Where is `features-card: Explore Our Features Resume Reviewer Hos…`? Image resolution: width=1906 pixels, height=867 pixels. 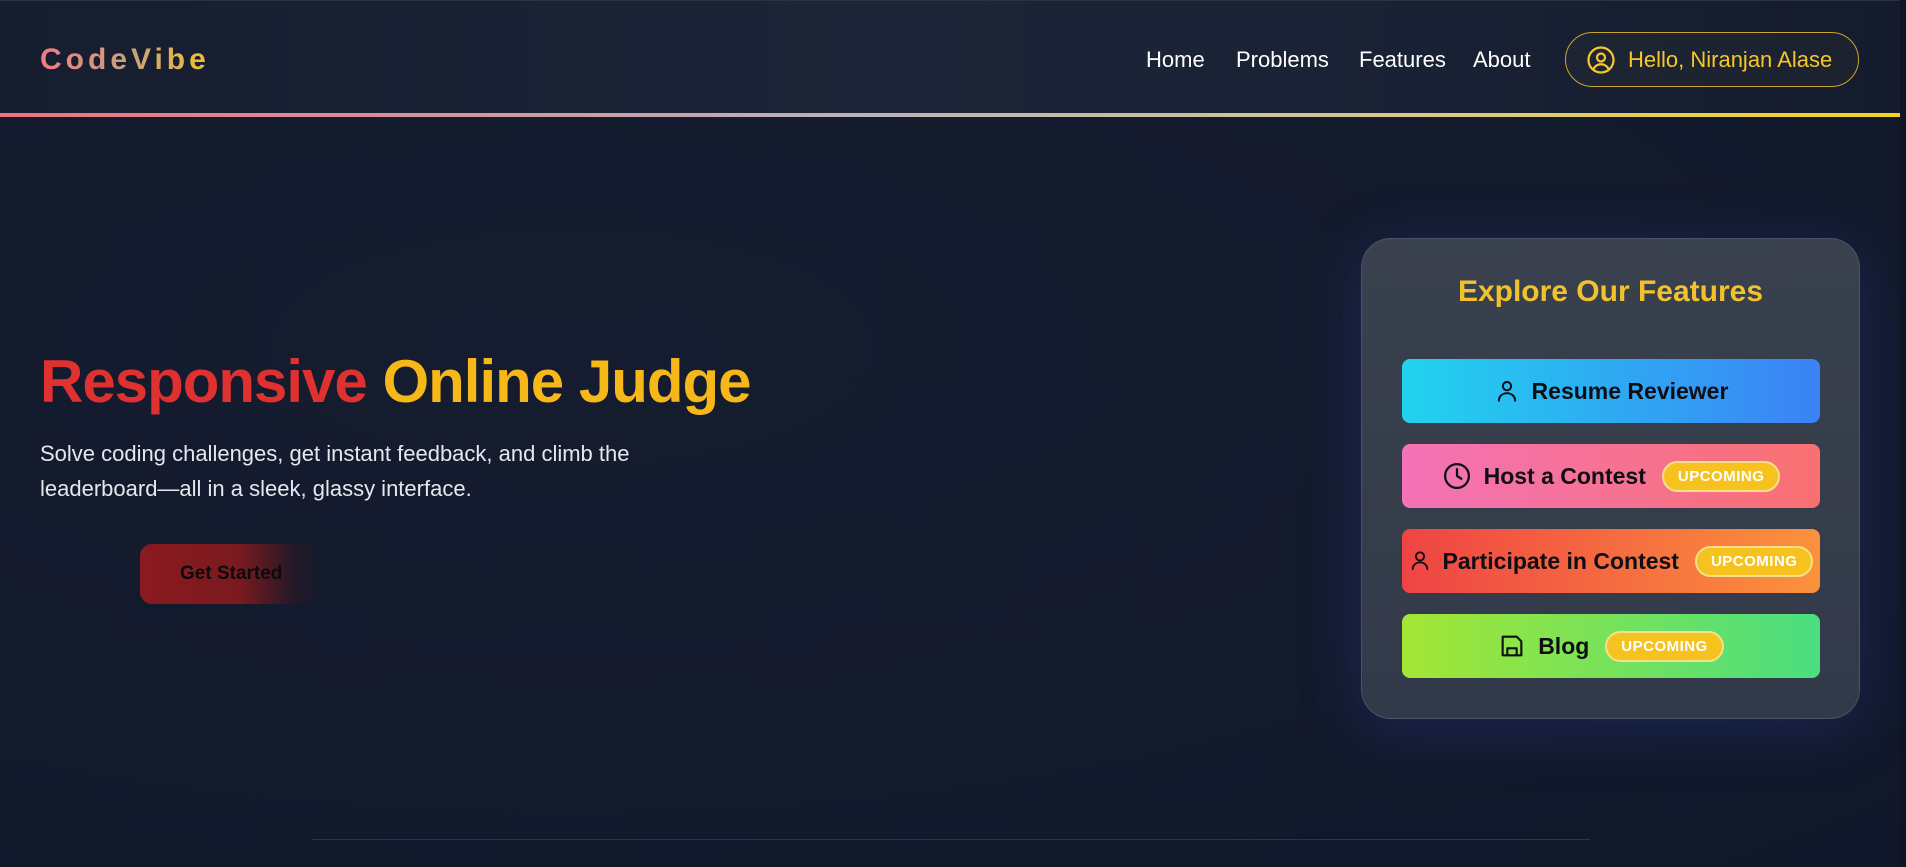 features-card: Explore Our Features Resume Reviewer Hos… is located at coordinates (1610, 478).